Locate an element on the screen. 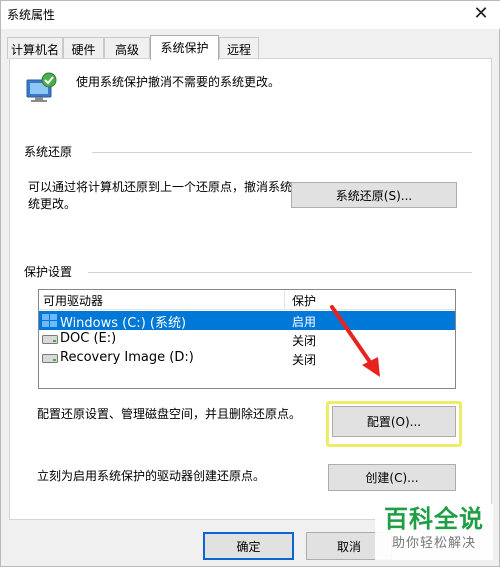 This screenshot has width=500, height=567. tab-computer-name: 计算机名 is located at coordinates (35, 48).